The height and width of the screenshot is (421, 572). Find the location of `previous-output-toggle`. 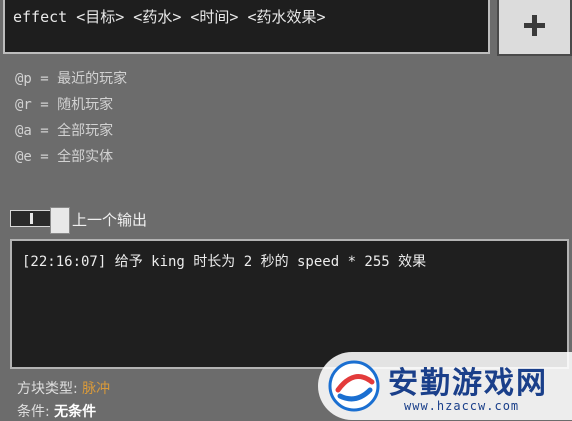

previous-output-toggle is located at coordinates (40, 220).